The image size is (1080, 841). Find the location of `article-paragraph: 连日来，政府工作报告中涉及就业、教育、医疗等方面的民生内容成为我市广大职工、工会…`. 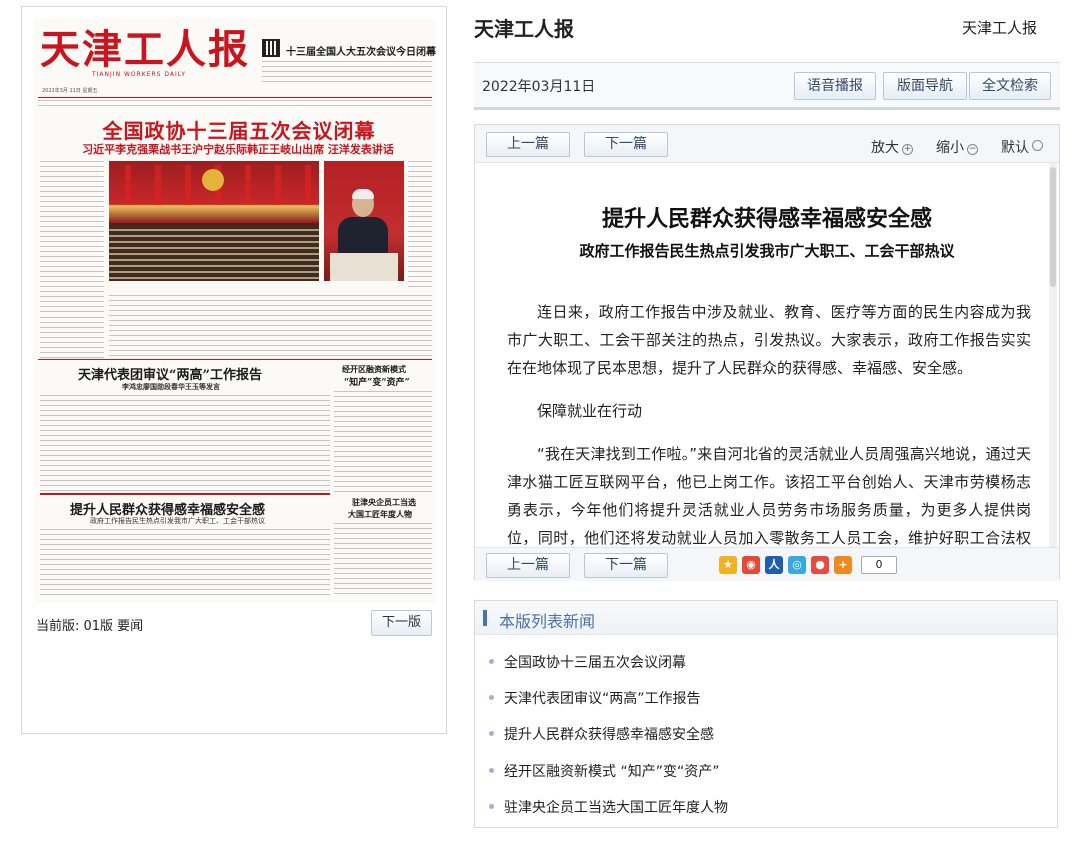

article-paragraph: 连日来，政府工作报告中涉及就业、教育、医疗等方面的民生内容成为我市广大职工、工会… is located at coordinates (769, 340).